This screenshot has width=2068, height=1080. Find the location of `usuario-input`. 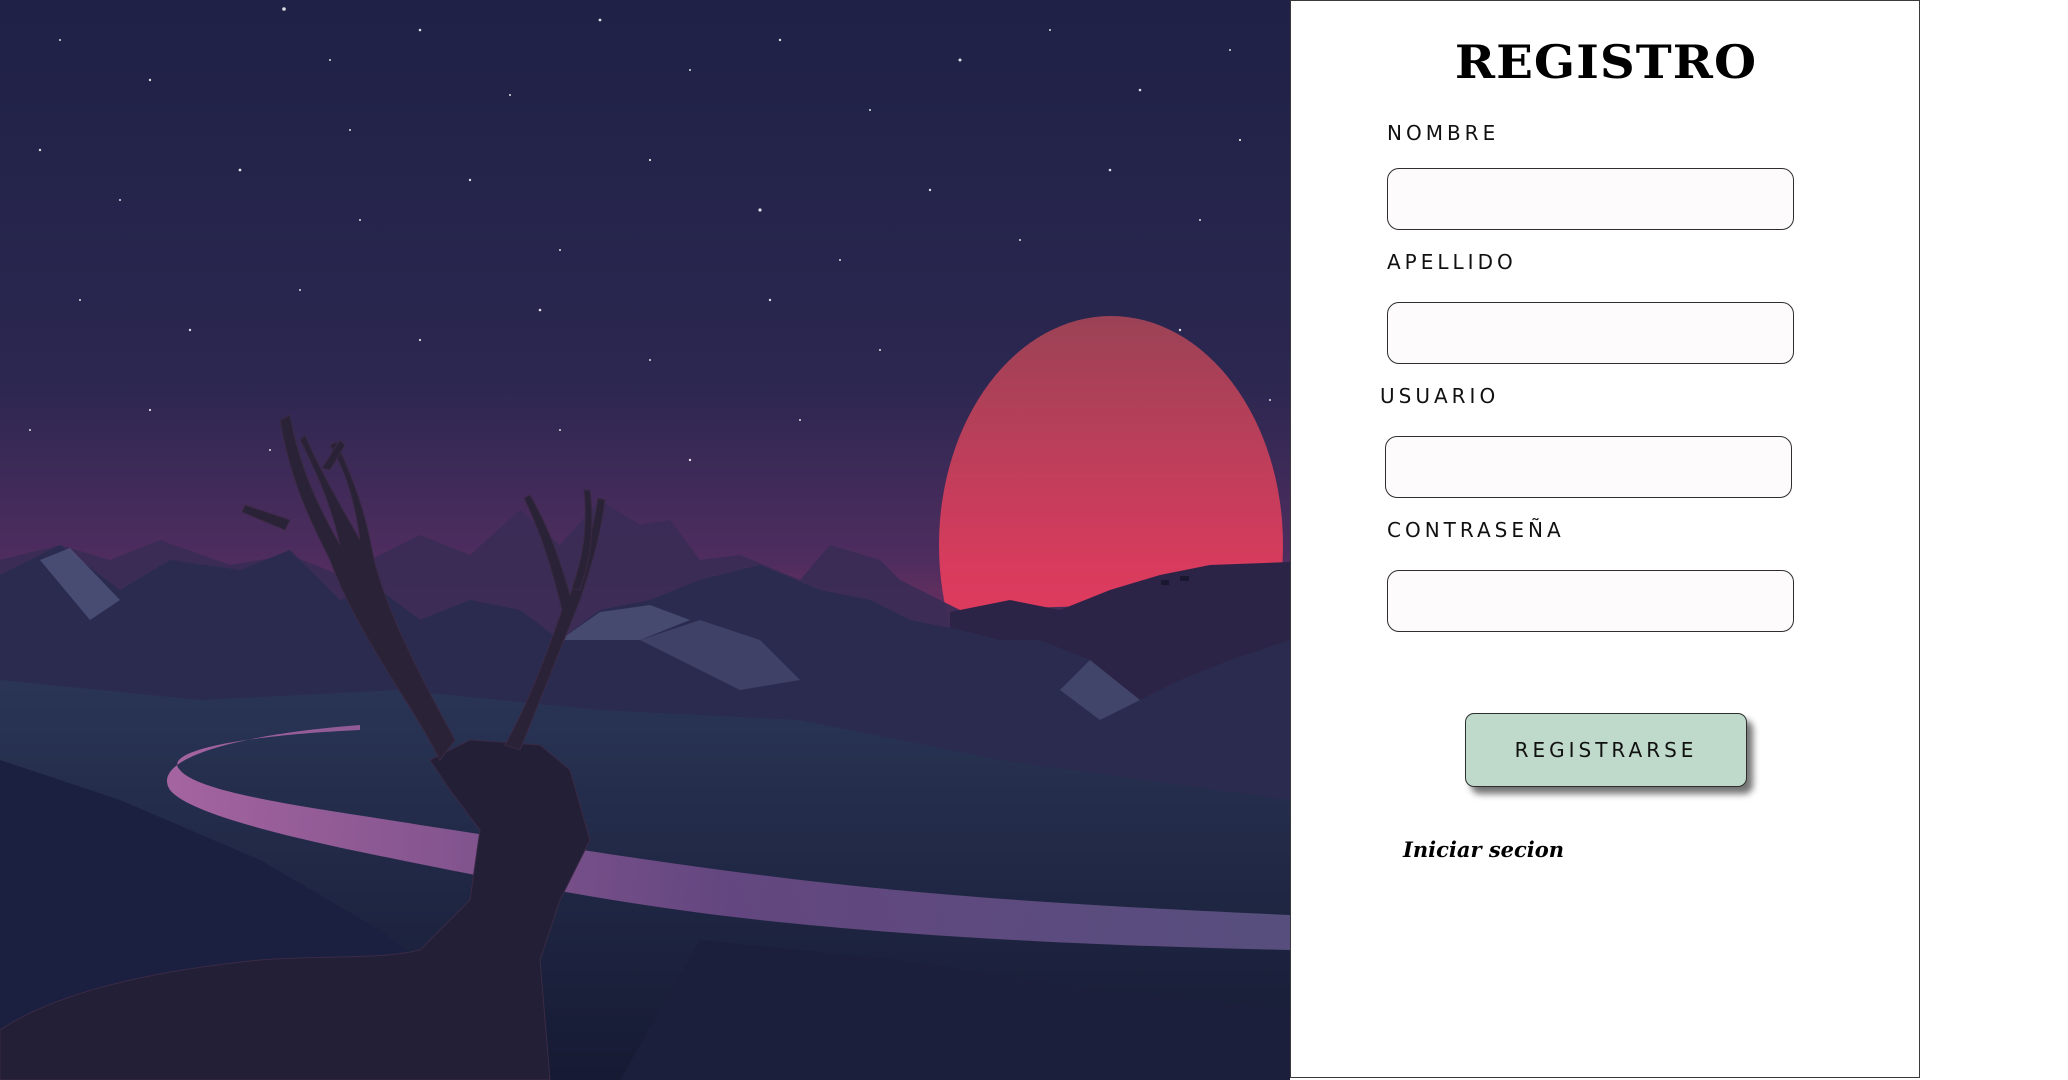

usuario-input is located at coordinates (1588, 467).